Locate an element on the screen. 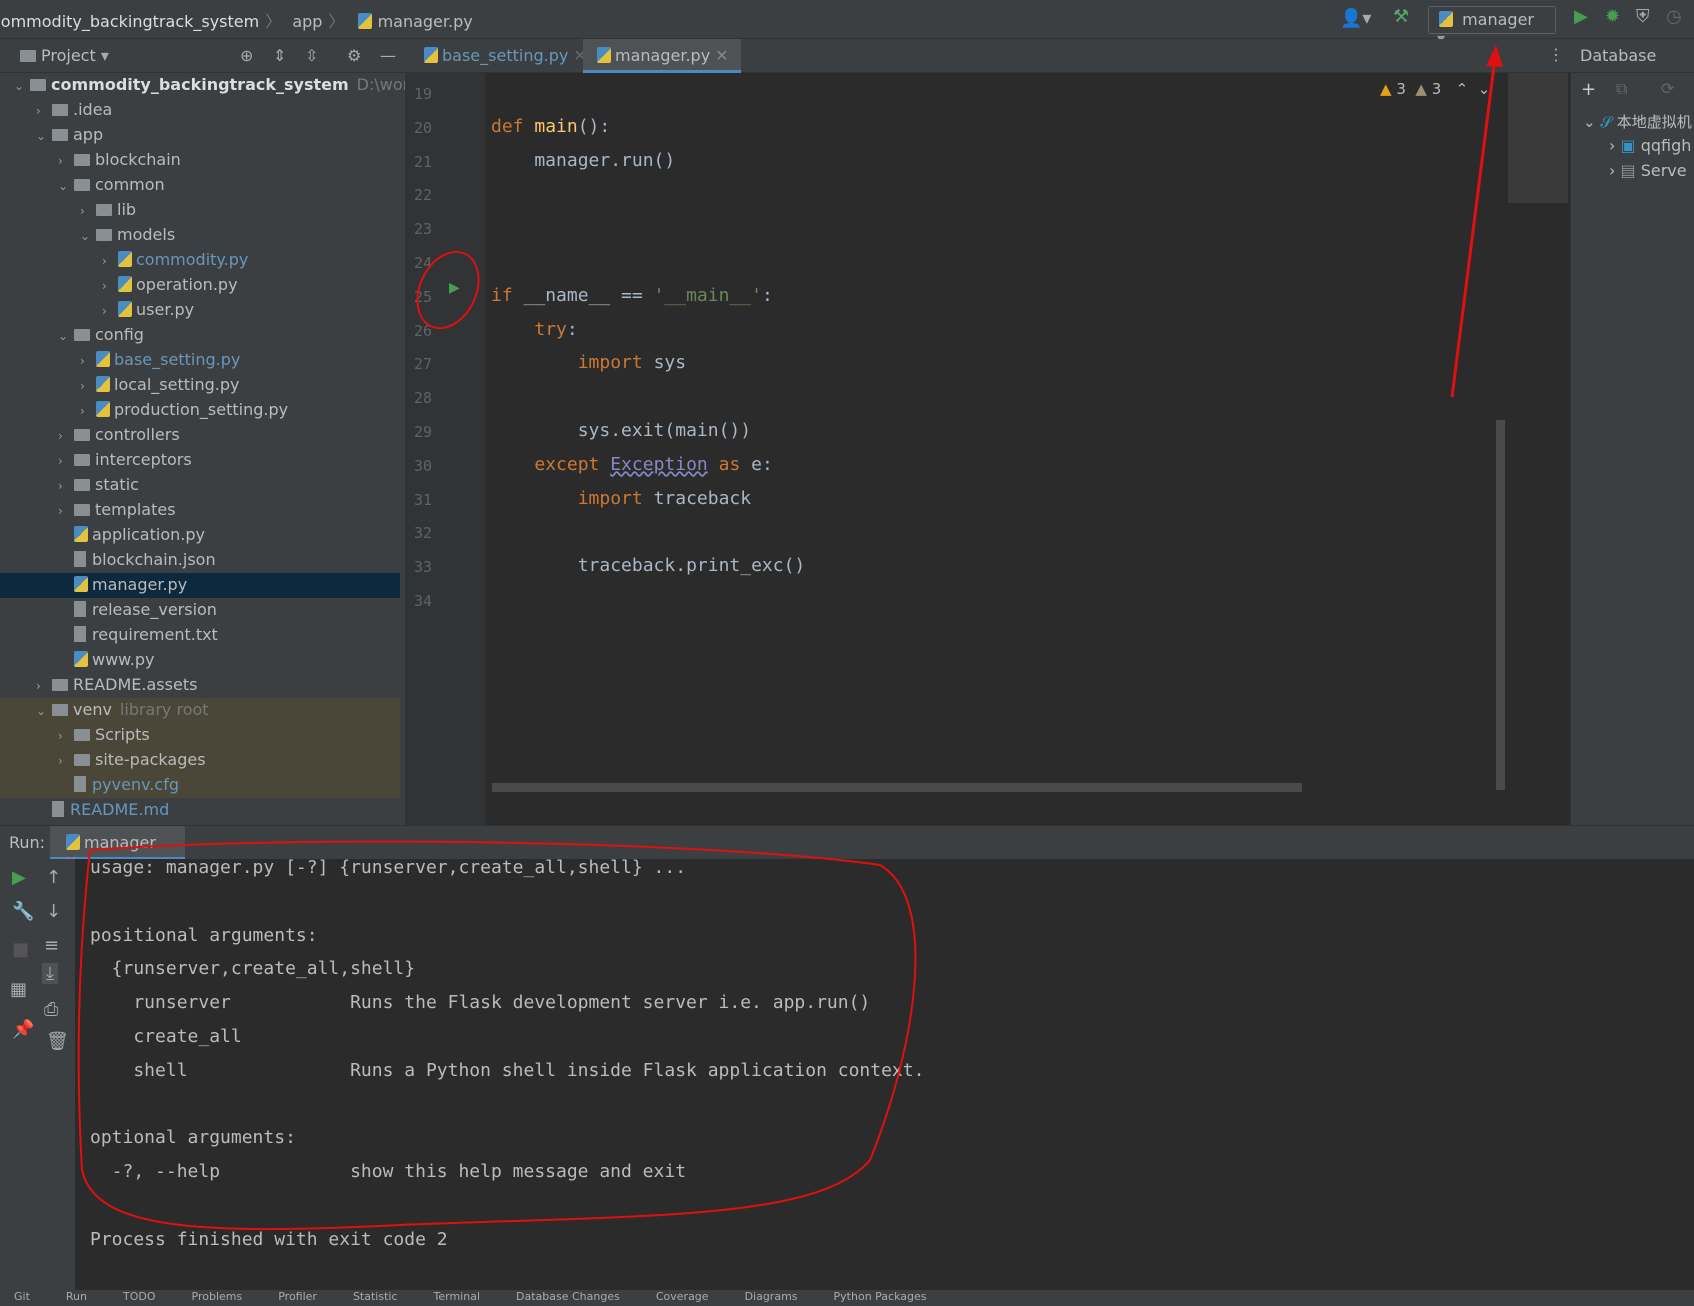 Image resolution: width=1694 pixels, height=1306 pixels. tree-item: › base_setting.py is located at coordinates (200, 360).